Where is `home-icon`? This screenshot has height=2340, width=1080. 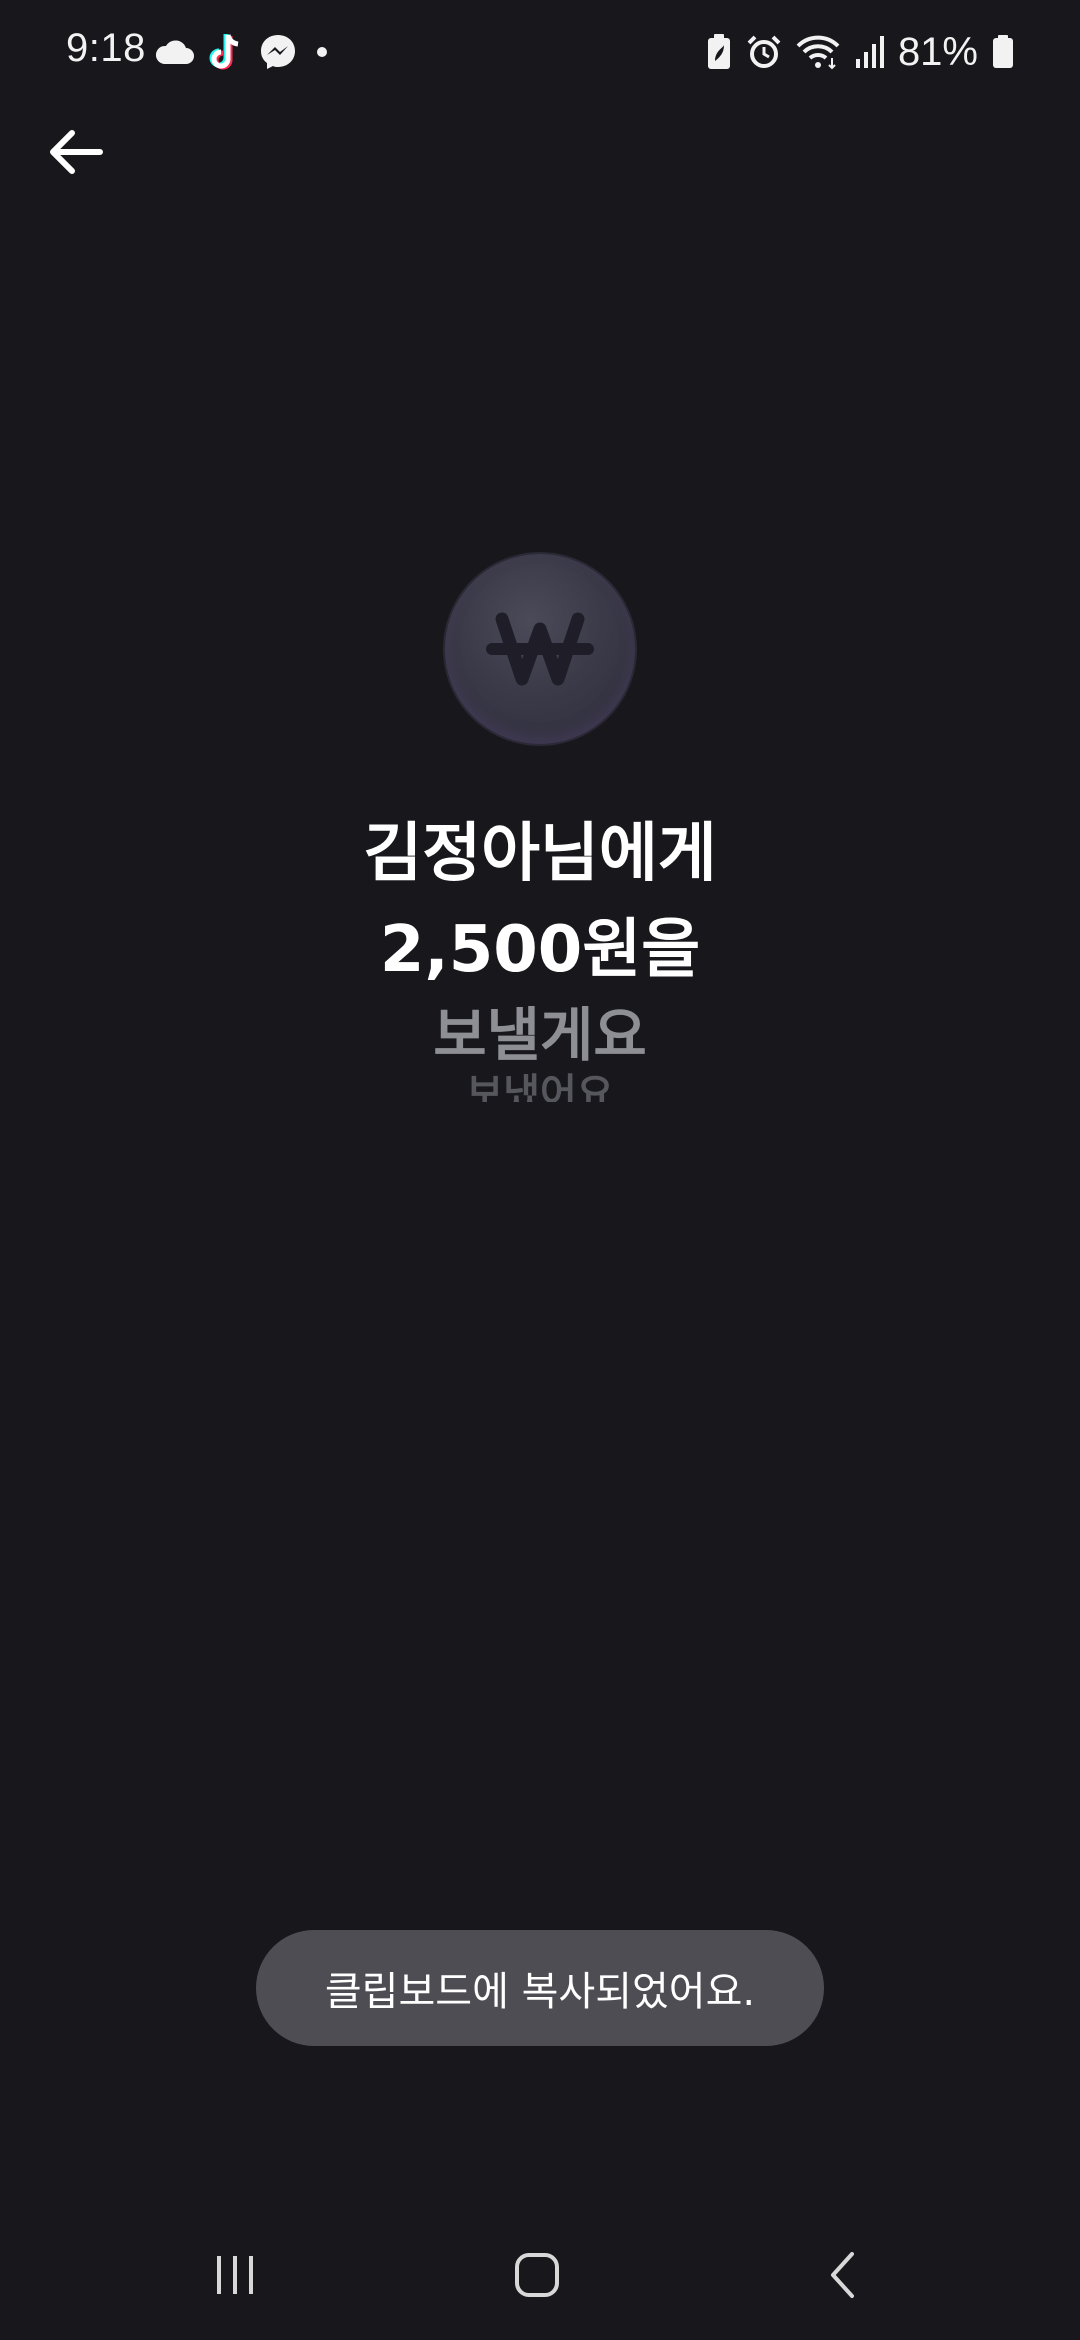 home-icon is located at coordinates (537, 2275).